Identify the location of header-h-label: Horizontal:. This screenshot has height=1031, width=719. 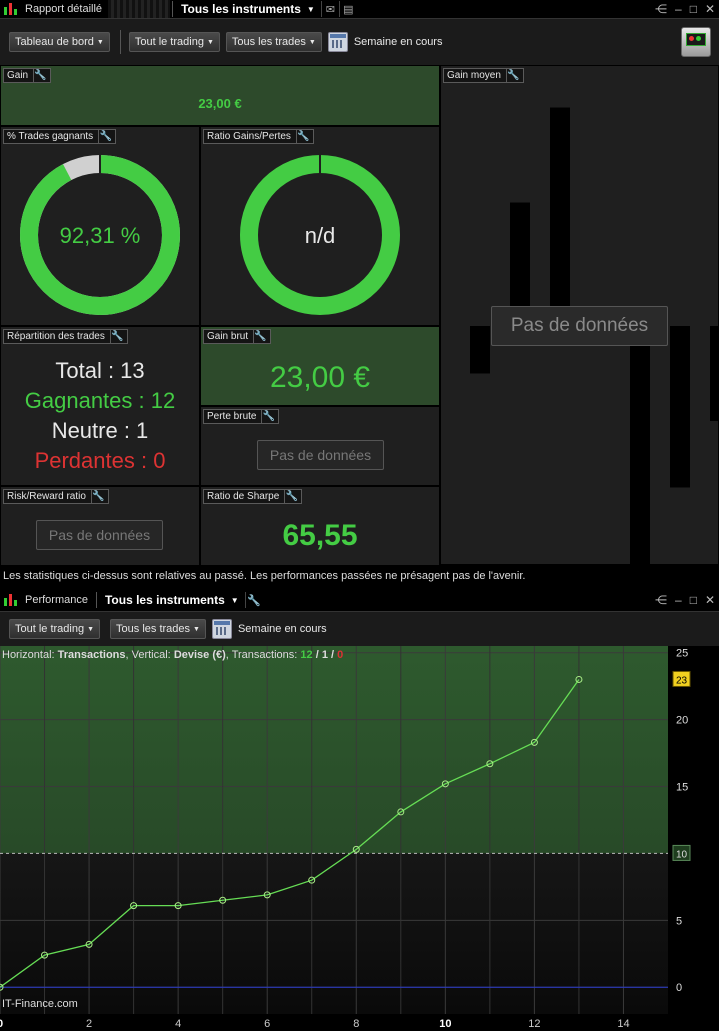
(28, 655).